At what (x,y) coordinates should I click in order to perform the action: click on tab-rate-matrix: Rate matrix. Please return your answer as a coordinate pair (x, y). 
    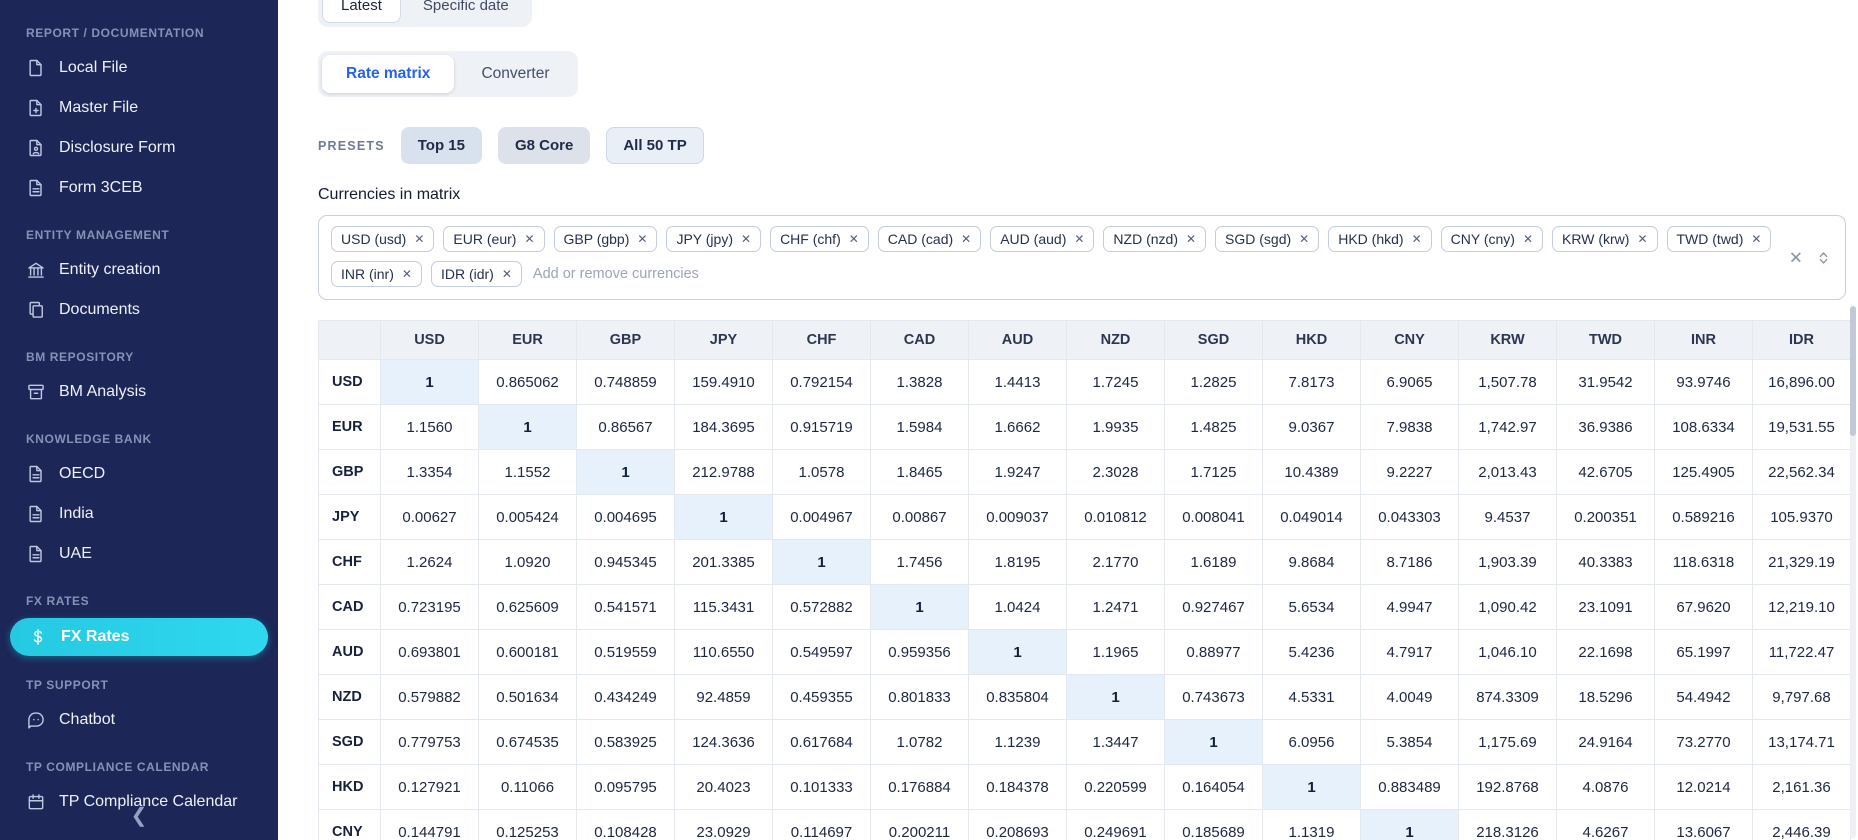
    Looking at the image, I should click on (388, 74).